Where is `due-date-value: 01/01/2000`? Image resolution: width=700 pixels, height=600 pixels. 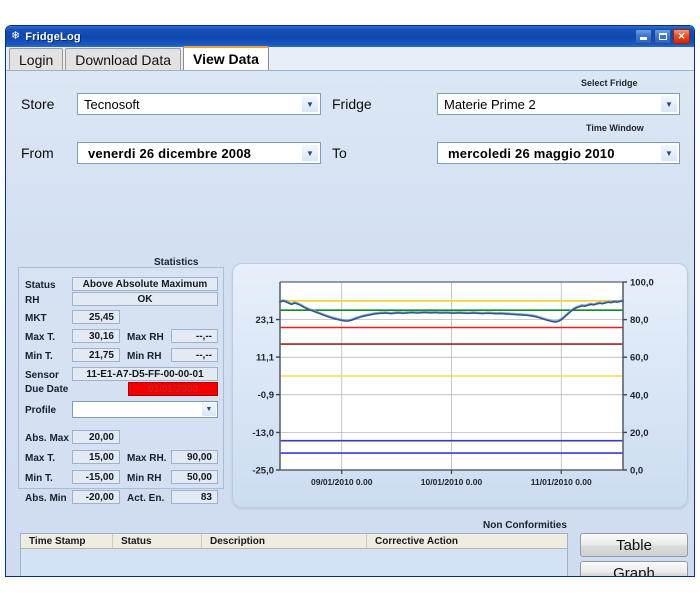
due-date-value: 01/01/2000 is located at coordinates (173, 389).